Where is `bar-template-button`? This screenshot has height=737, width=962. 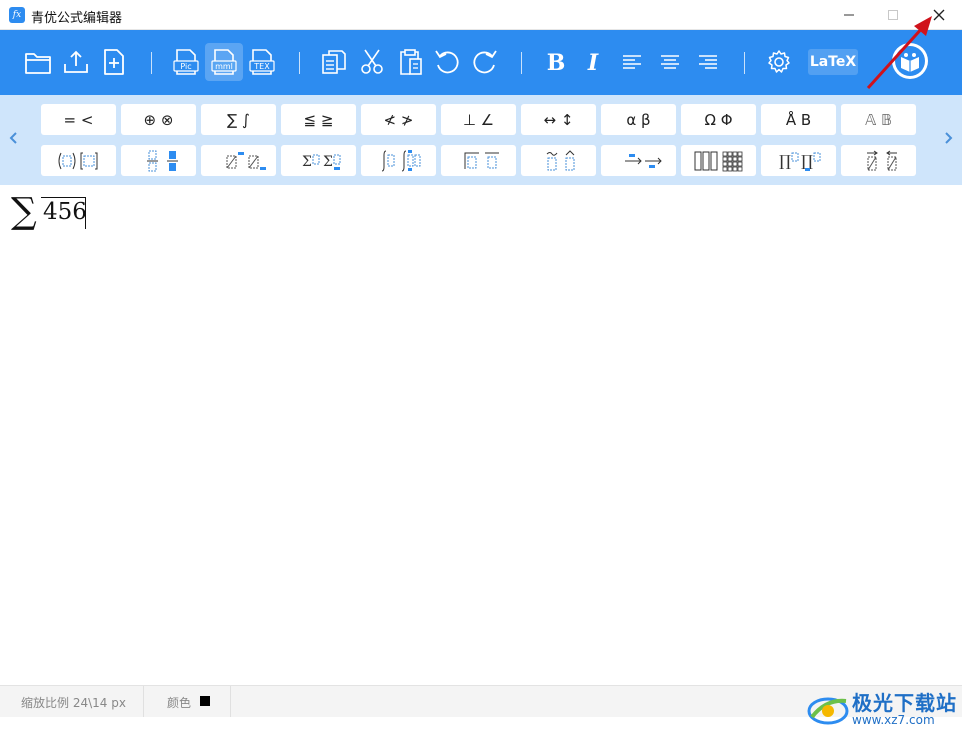 bar-template-button is located at coordinates (478, 160).